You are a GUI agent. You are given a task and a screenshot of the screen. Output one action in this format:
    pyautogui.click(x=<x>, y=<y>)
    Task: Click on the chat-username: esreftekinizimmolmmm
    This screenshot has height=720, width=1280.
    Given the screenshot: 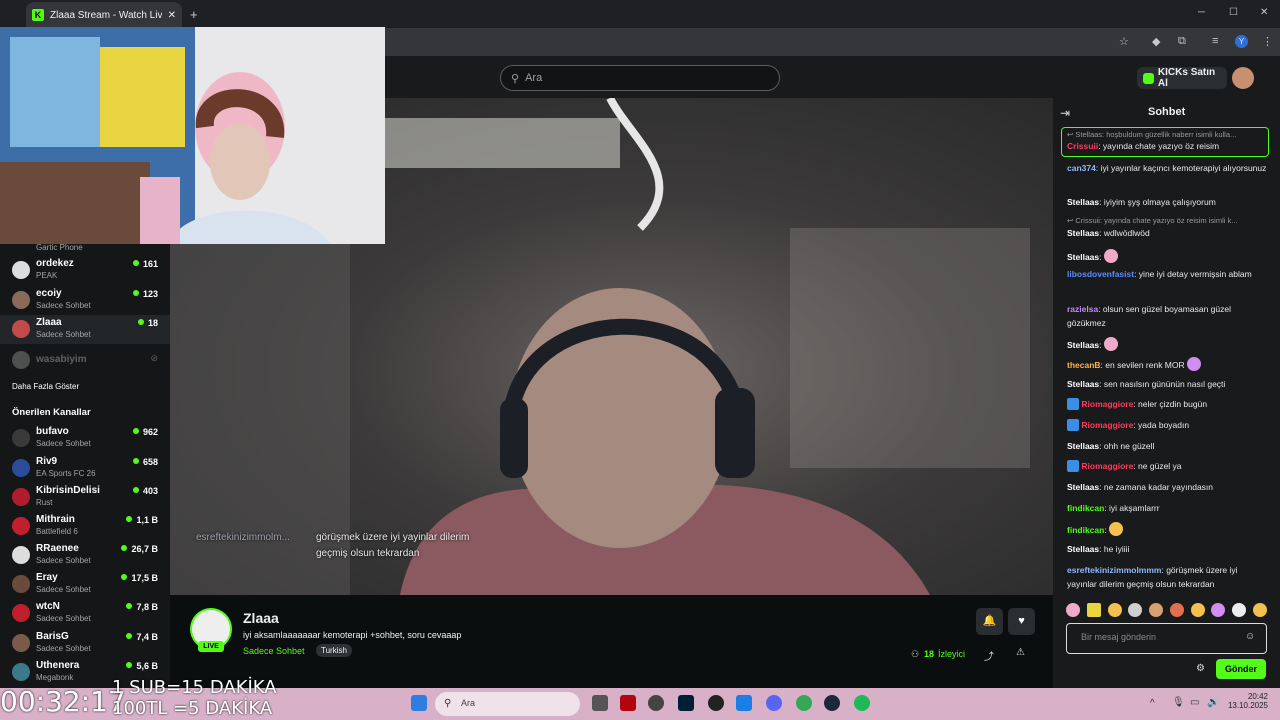 What is the action you would take?
    pyautogui.click(x=1114, y=570)
    